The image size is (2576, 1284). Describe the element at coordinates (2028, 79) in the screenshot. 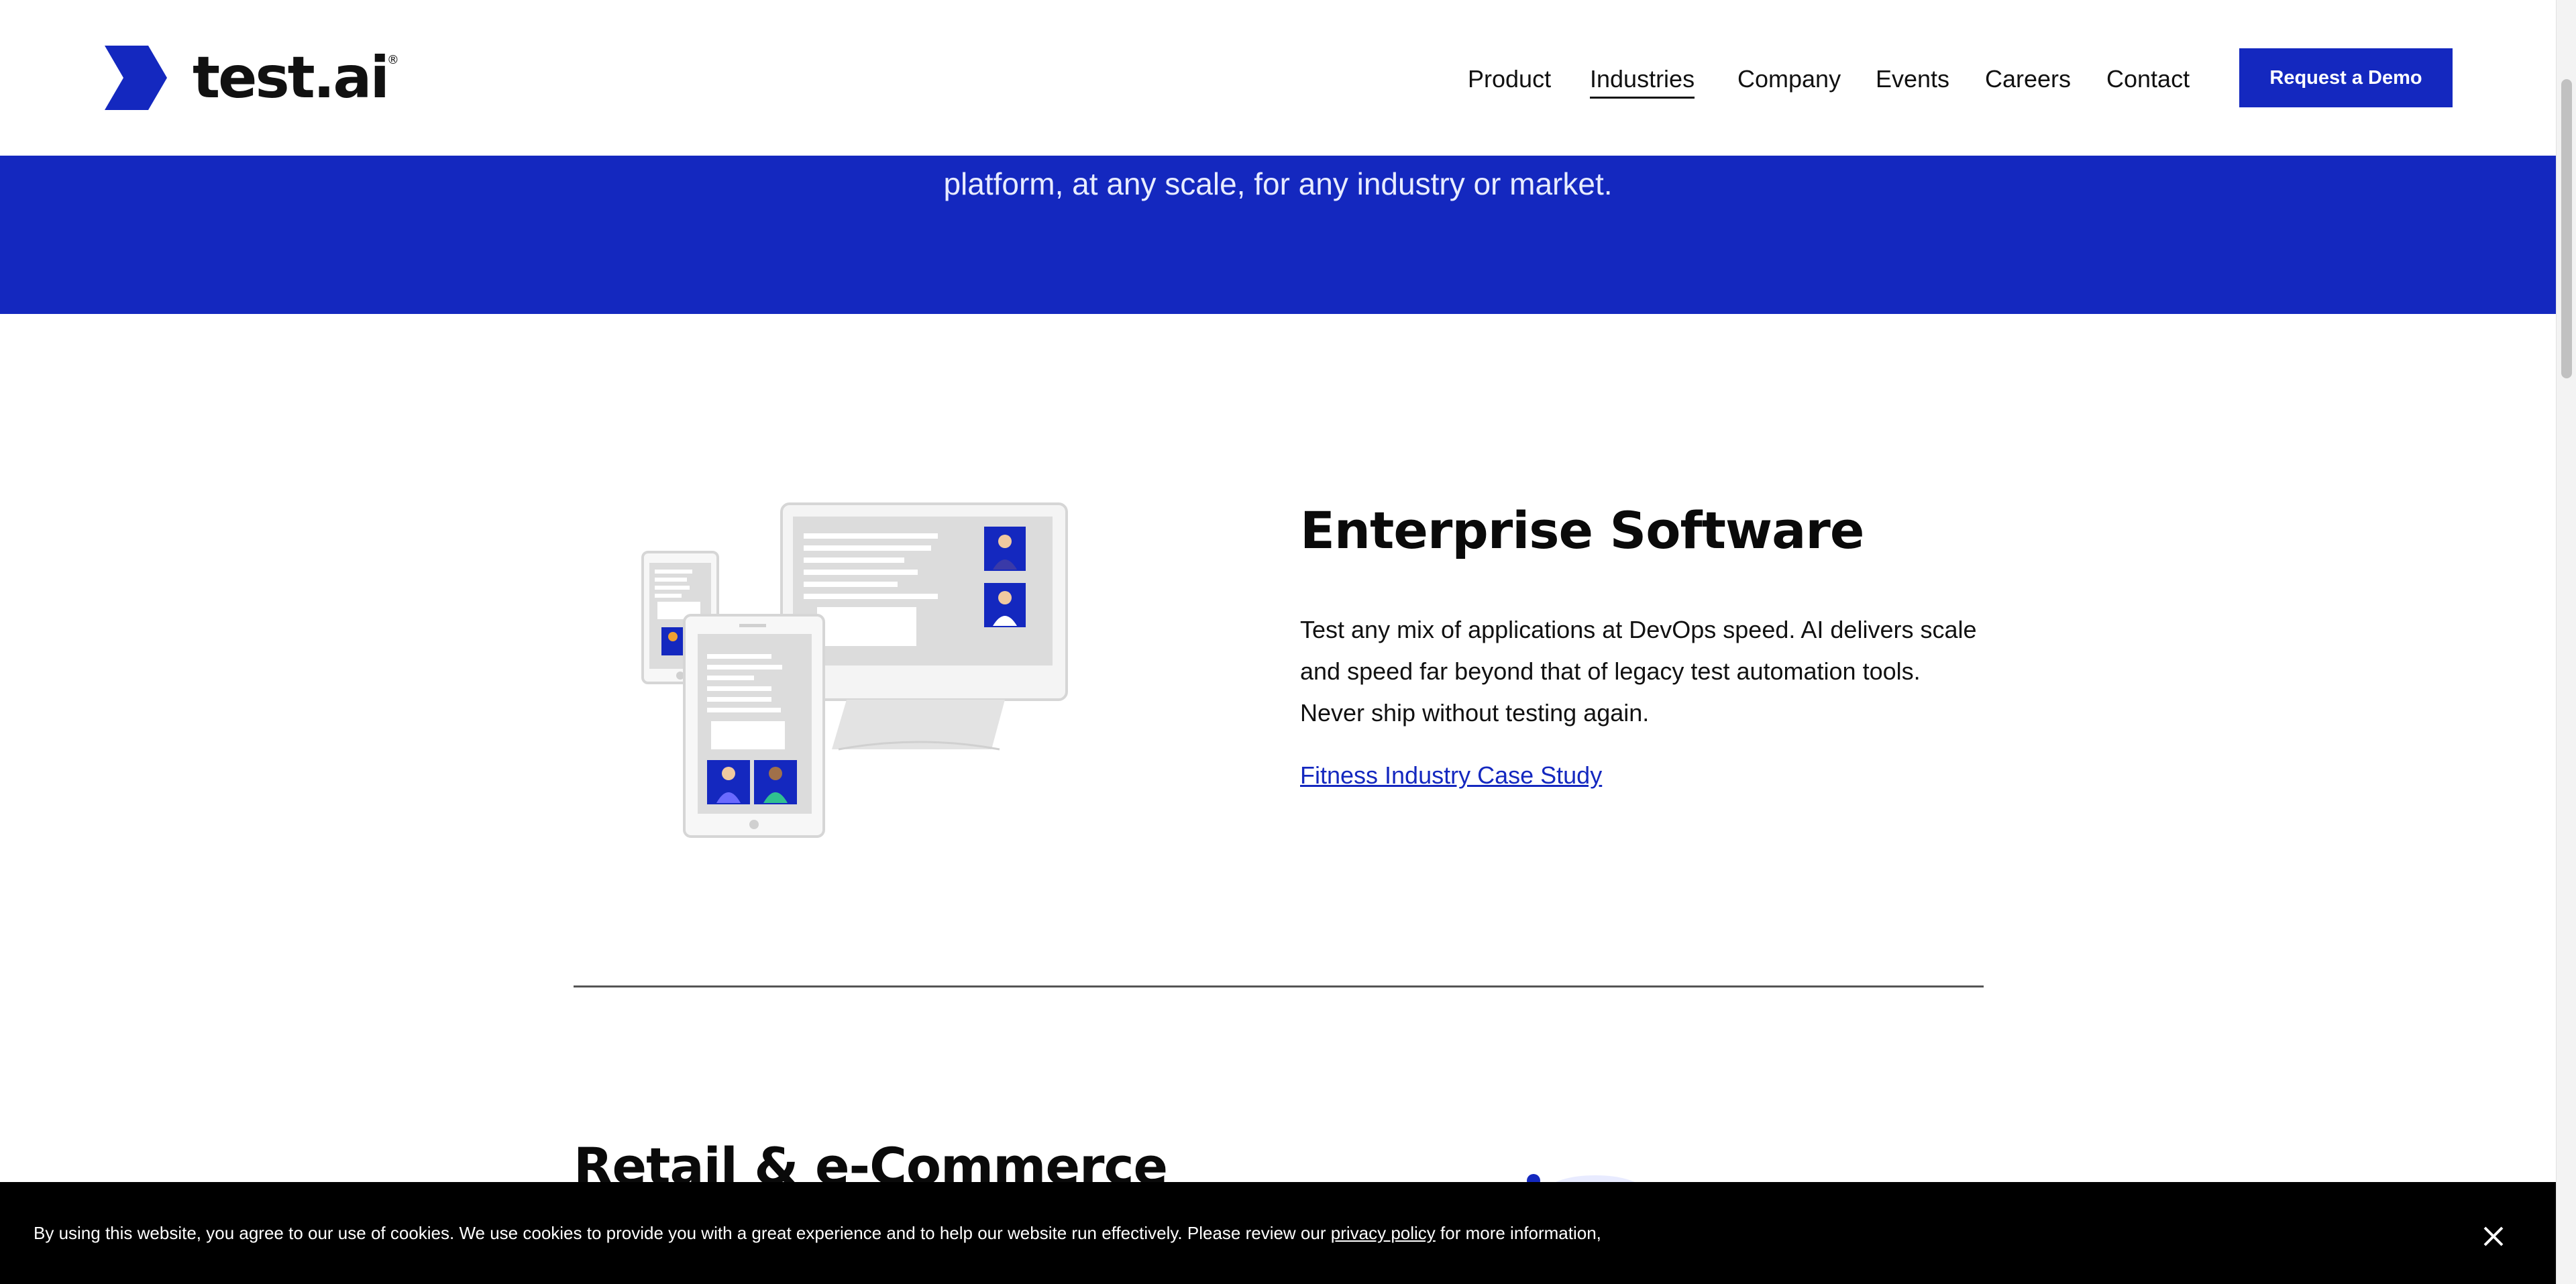

I see `nav-careers: Careers` at that location.